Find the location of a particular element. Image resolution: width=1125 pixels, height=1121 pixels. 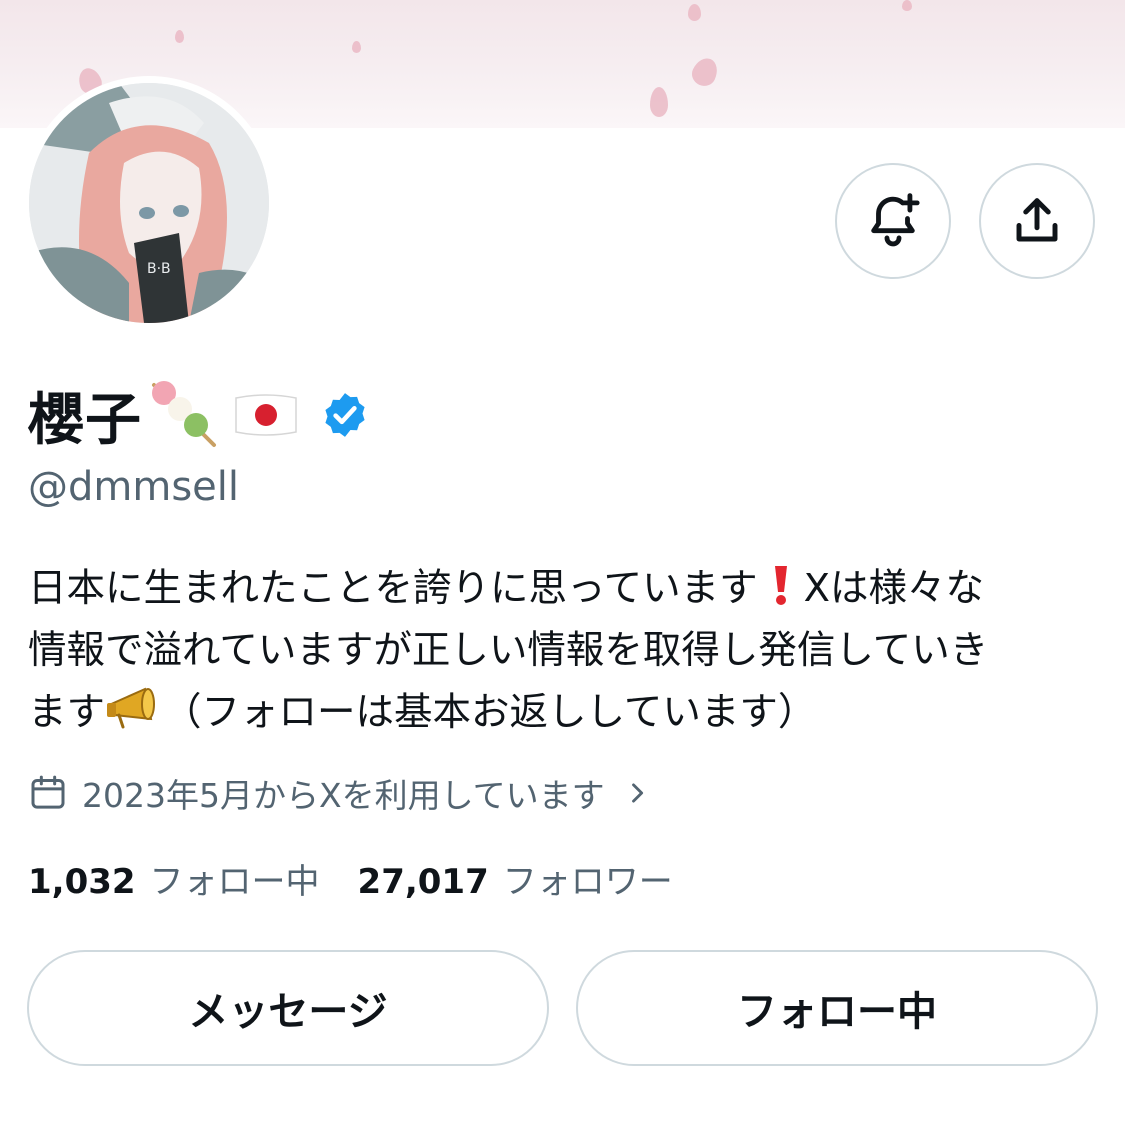

following-stat: 1,032 フォロー中 is located at coordinates (174, 878).